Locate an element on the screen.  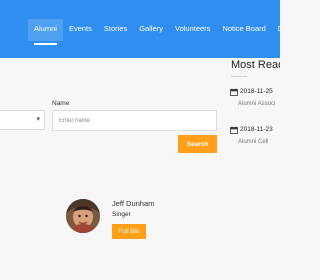
nav-item-notice-board: Notice Board is located at coordinates (243, 30).